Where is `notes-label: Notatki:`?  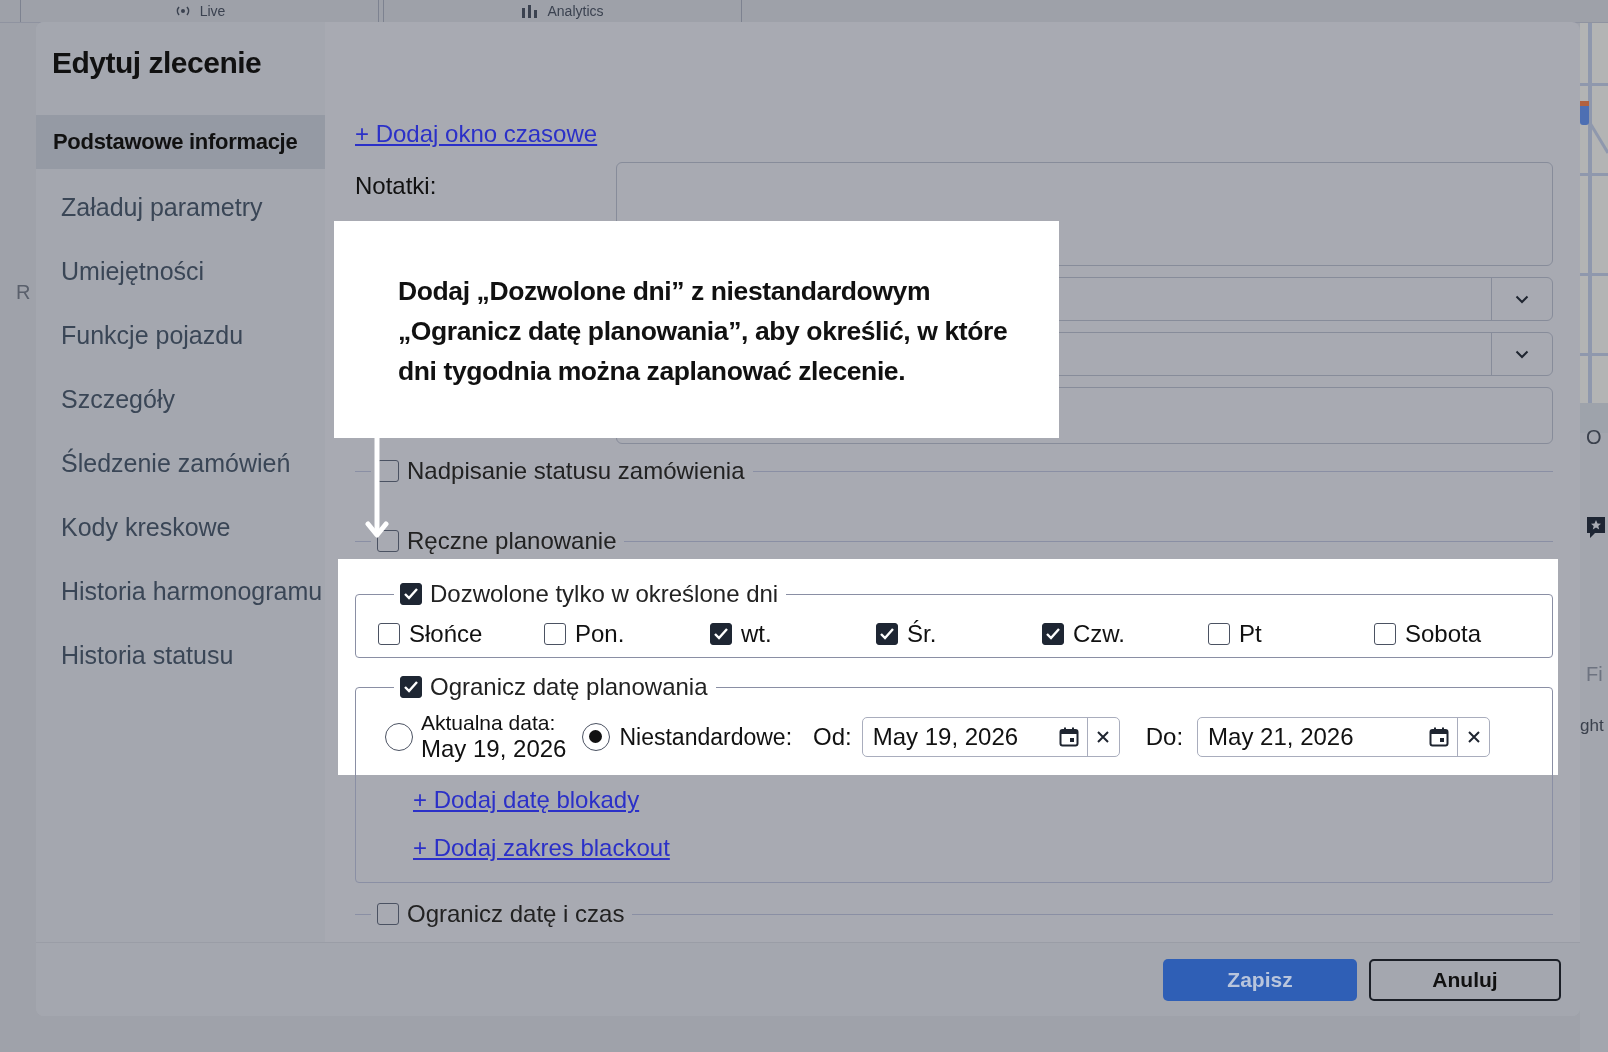 notes-label: Notatki: is located at coordinates (396, 186).